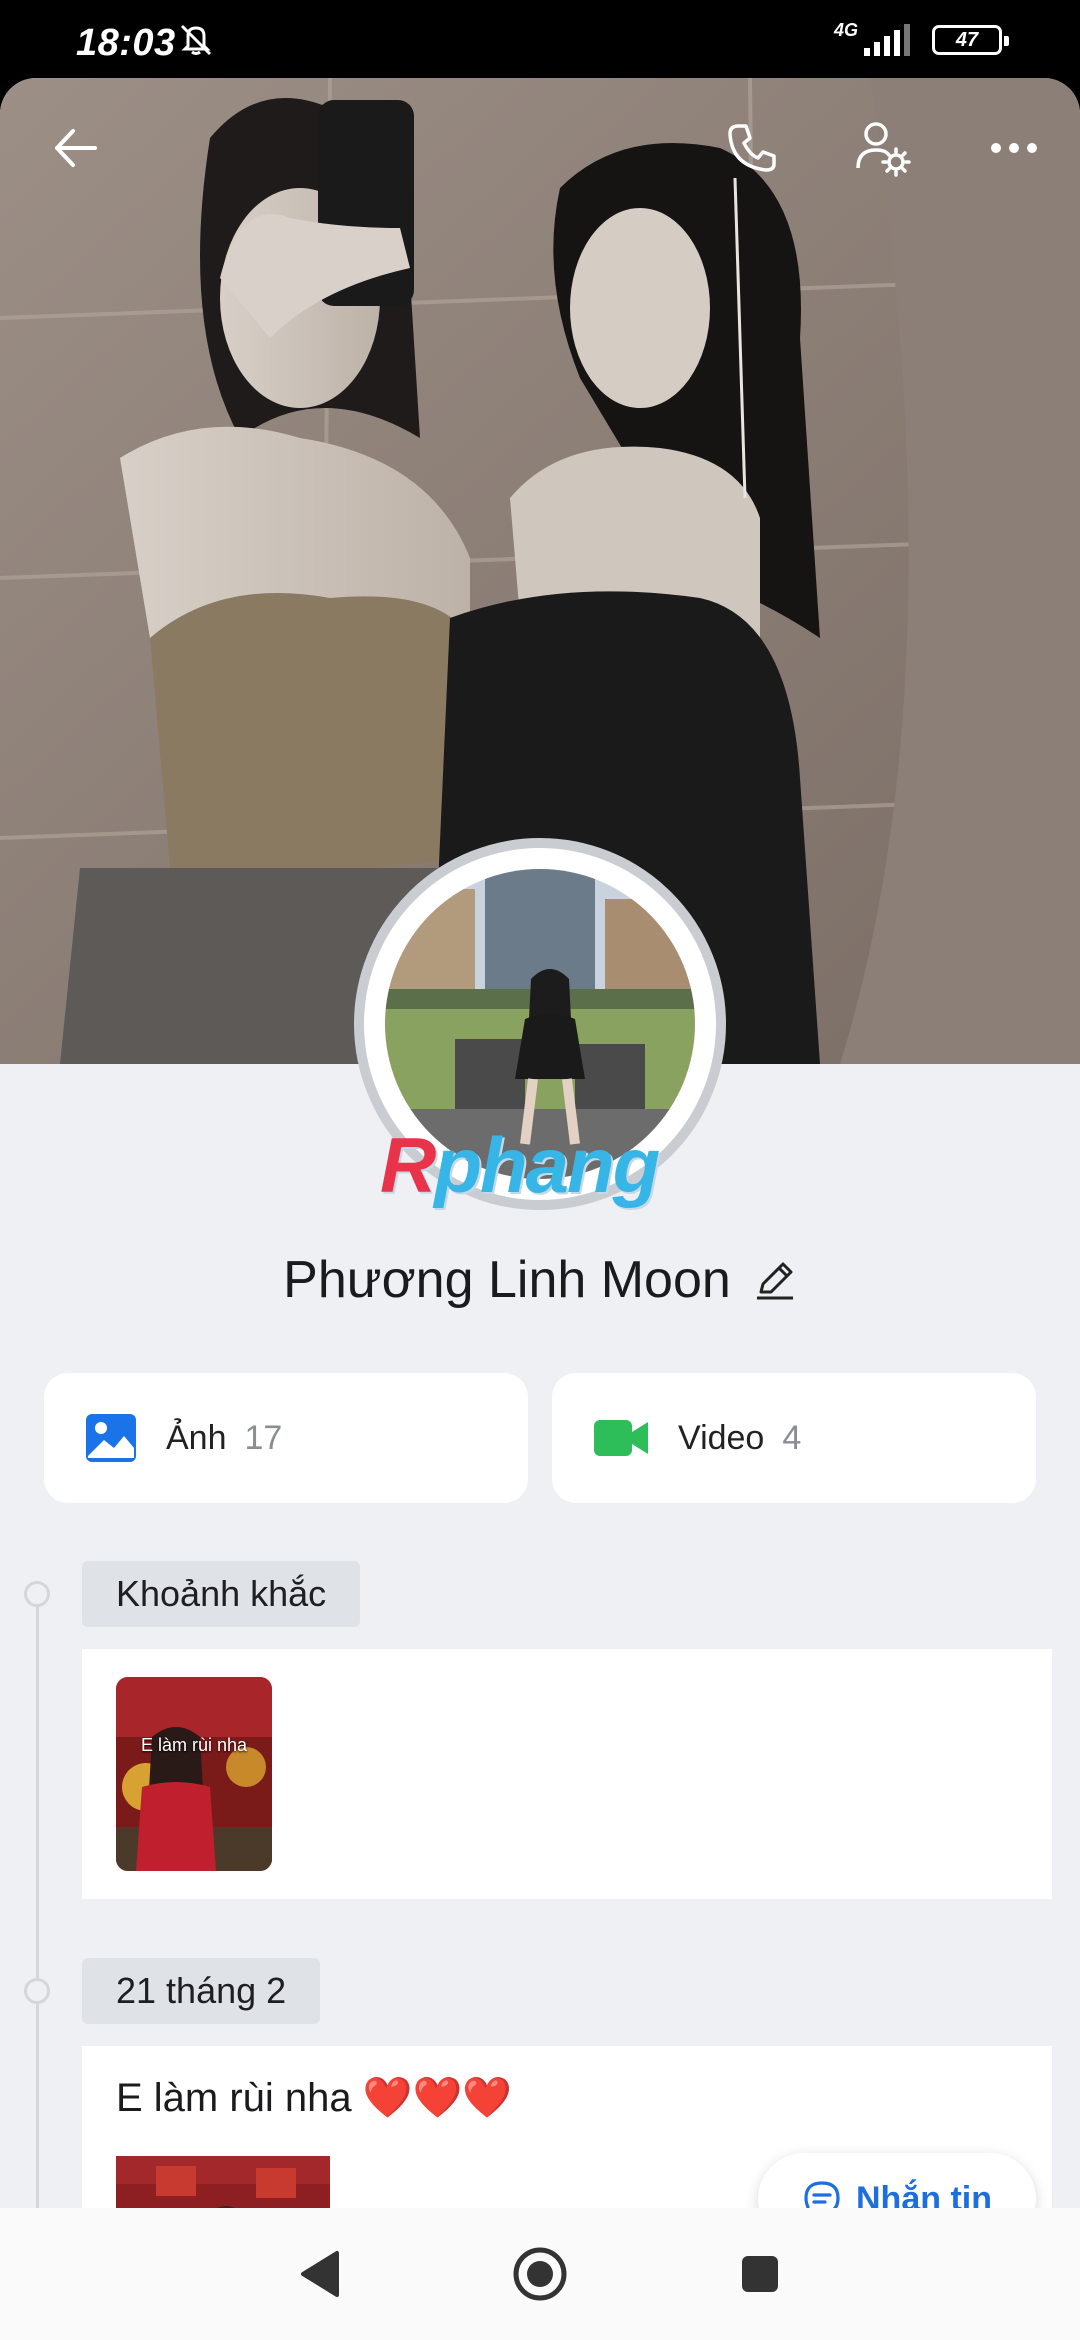 This screenshot has width=1080, height=2340. What do you see at coordinates (887, 40) in the screenshot?
I see `signal-icon` at bounding box center [887, 40].